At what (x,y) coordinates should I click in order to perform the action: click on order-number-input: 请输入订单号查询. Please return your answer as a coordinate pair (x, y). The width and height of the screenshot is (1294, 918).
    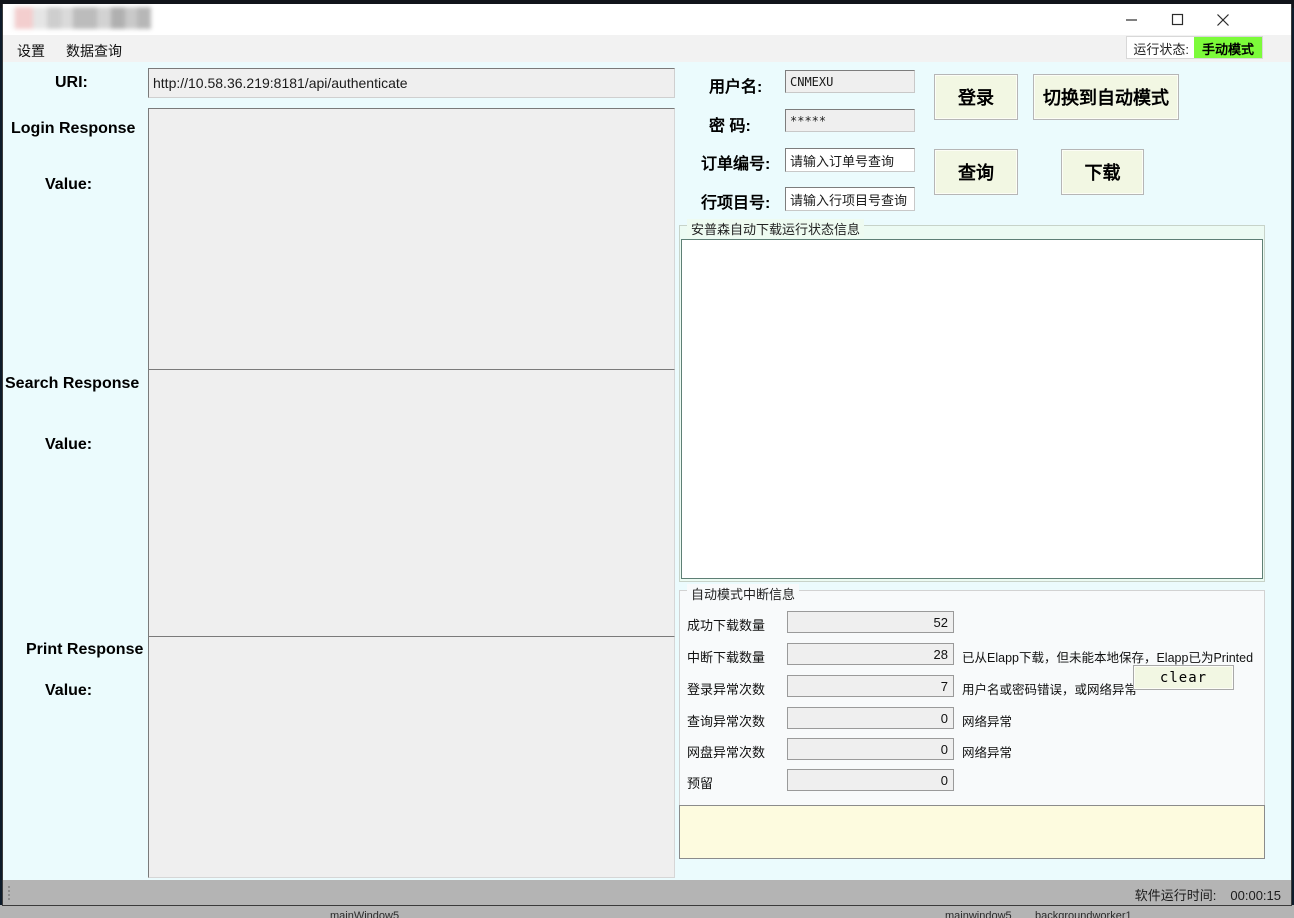
    Looking at the image, I should click on (850, 160).